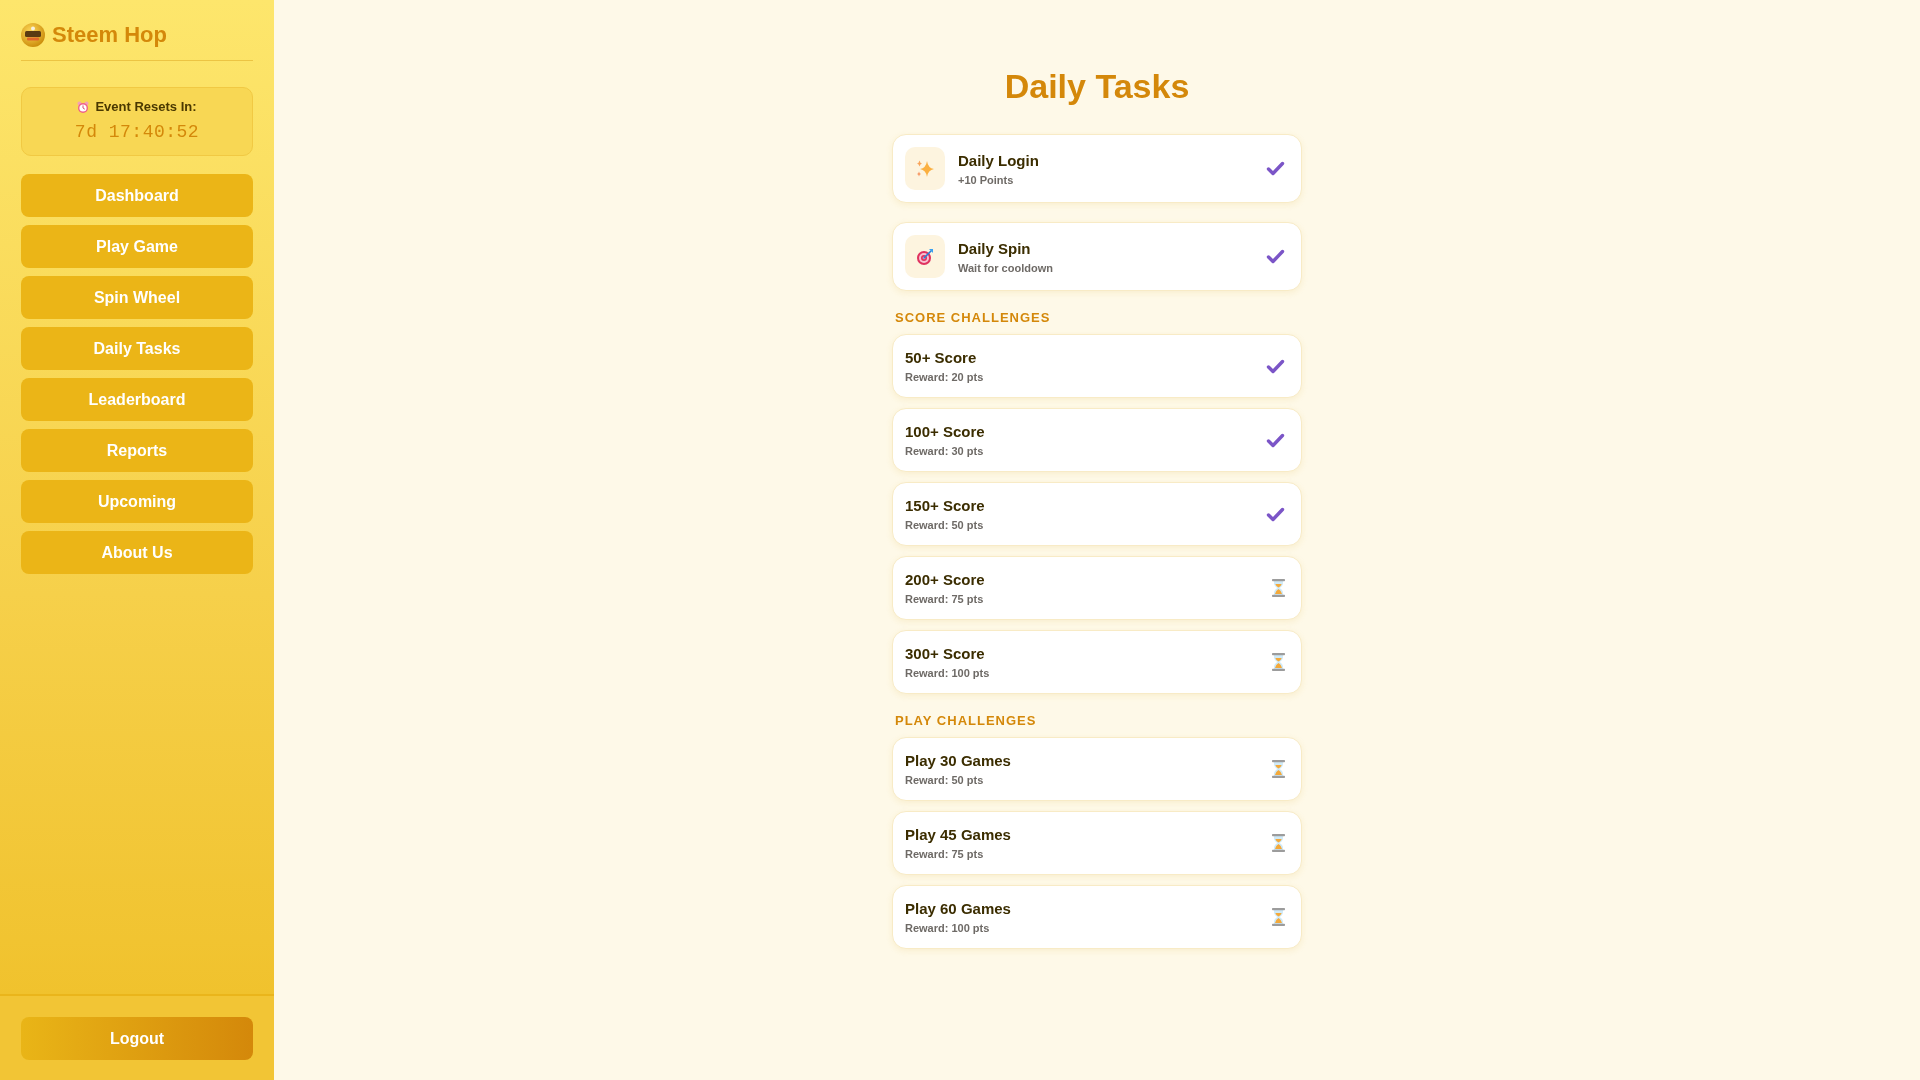 The image size is (1920, 1080). Describe the element at coordinates (1097, 86) in the screenshot. I see `page-title: Daily Tasks` at that location.